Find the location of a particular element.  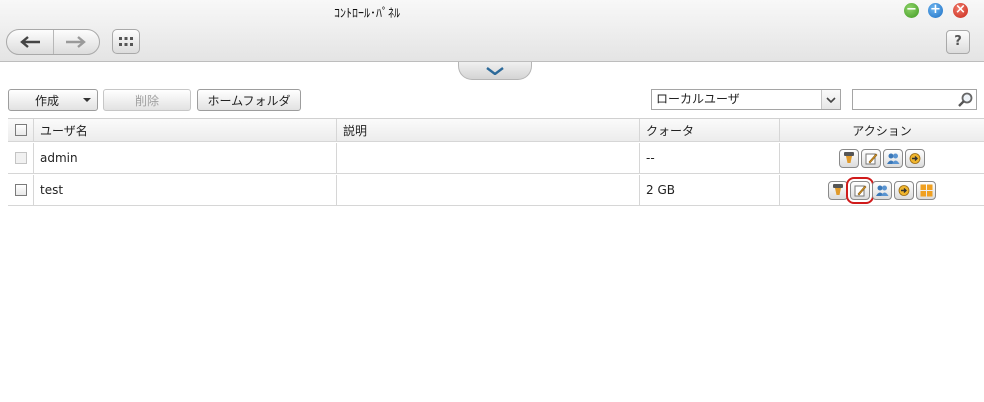

folder-permission-button is located at coordinates (926, 190).